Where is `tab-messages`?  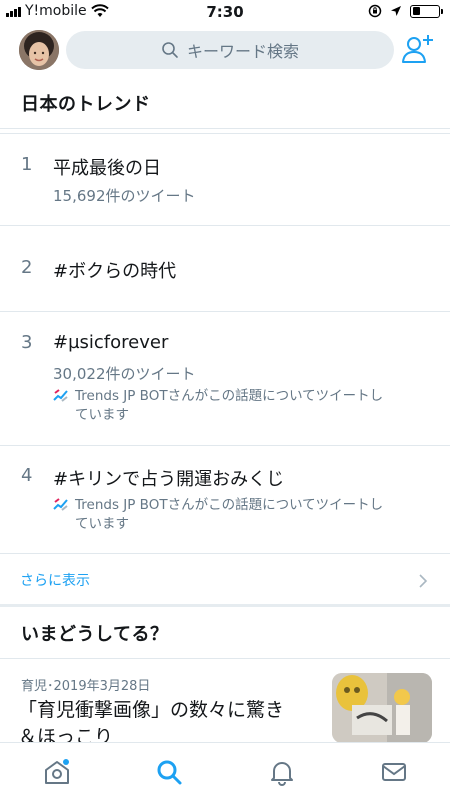
tab-messages is located at coordinates (394, 772).